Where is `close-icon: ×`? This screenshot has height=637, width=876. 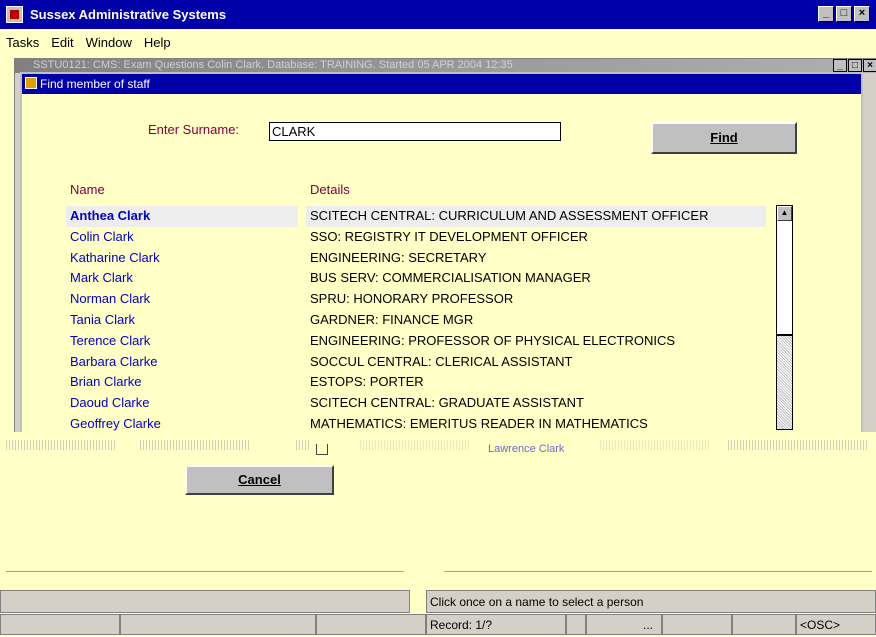 close-icon: × is located at coordinates (862, 14).